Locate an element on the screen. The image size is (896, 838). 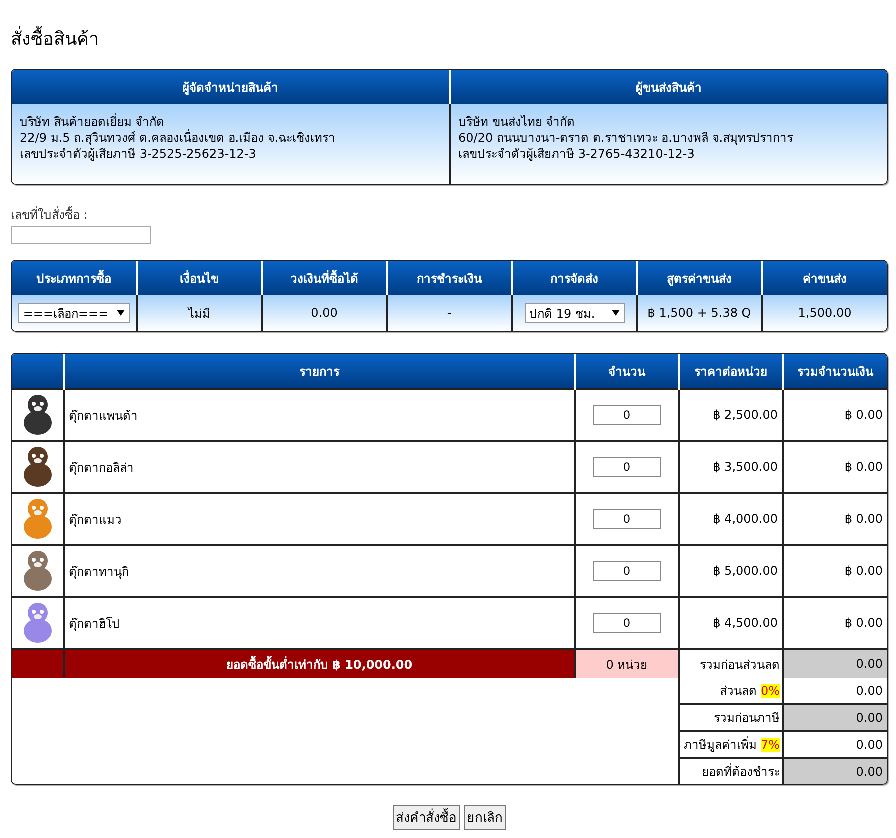
submit-order-button: ส่งคำสั่งซื้อ is located at coordinates (426, 817).